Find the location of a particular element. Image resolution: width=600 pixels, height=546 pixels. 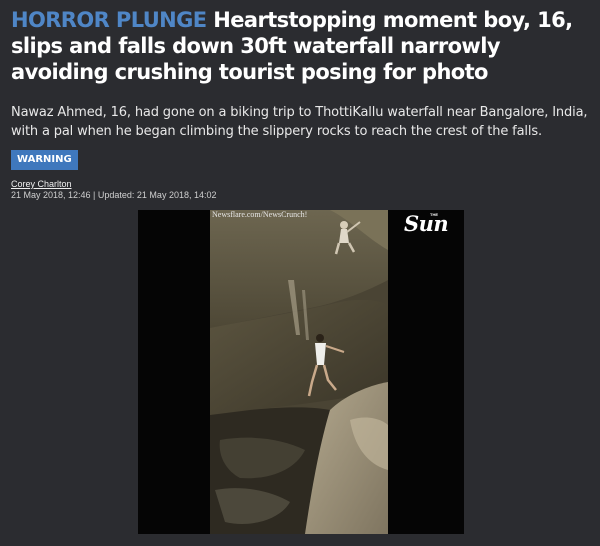

video-watermark: Newsflare.com/NewsCrunch! is located at coordinates (260, 214).